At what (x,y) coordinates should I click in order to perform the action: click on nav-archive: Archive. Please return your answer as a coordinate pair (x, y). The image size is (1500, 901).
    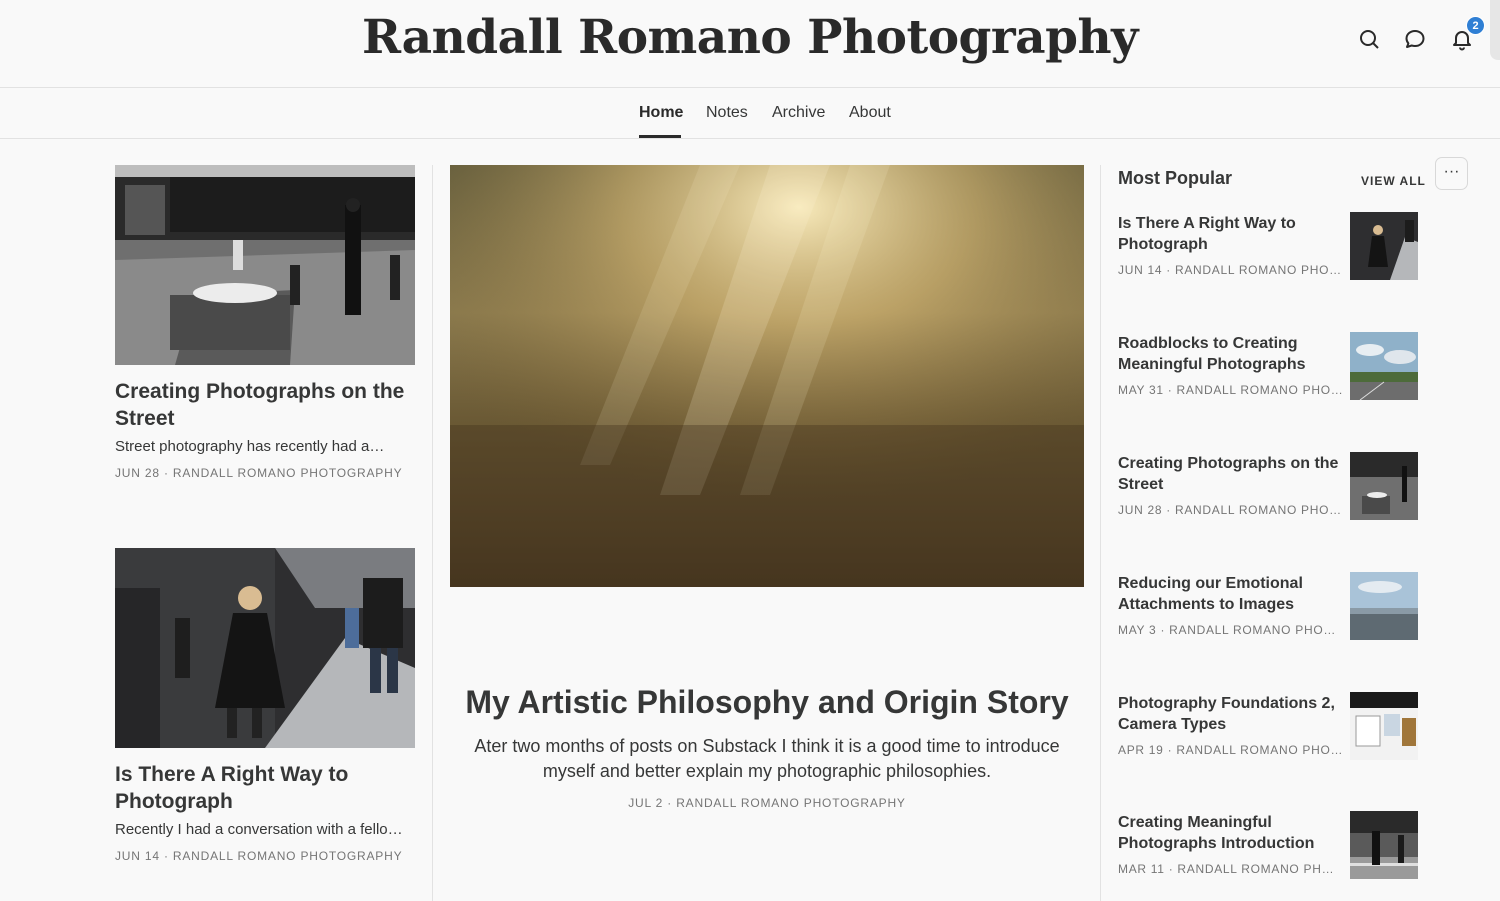
    Looking at the image, I should click on (798, 113).